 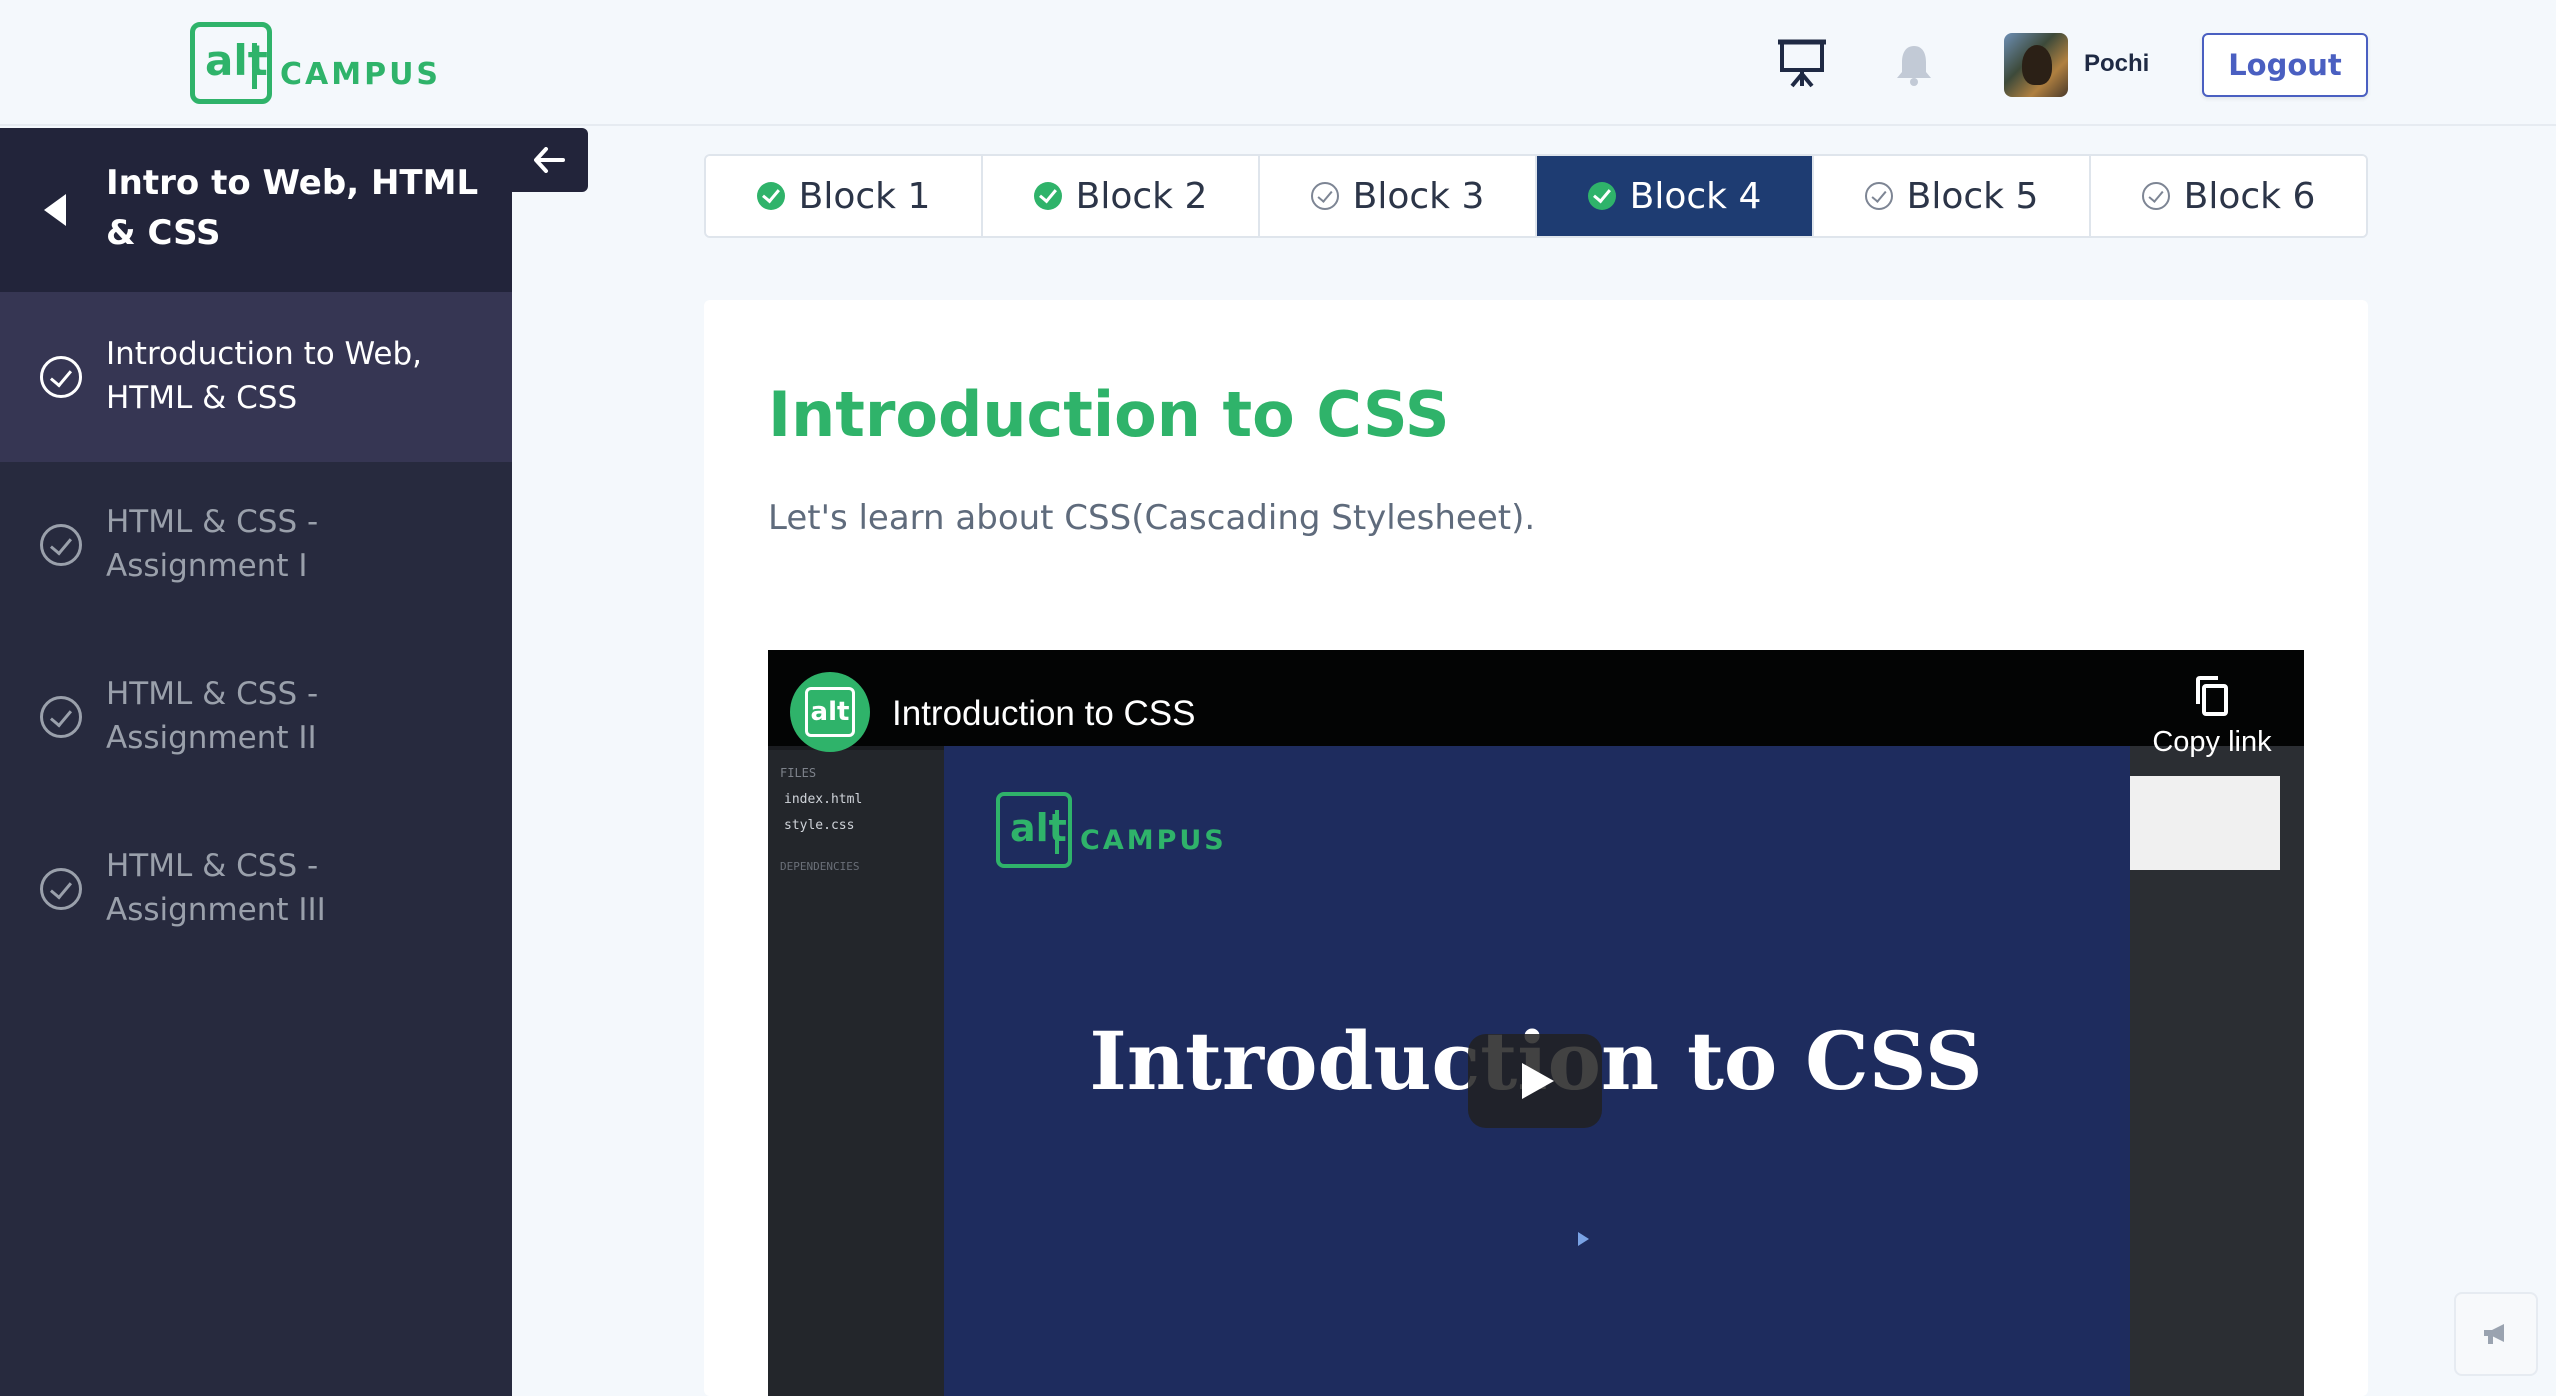 What do you see at coordinates (798, 773) in the screenshot?
I see `video-files-label: FILES` at bounding box center [798, 773].